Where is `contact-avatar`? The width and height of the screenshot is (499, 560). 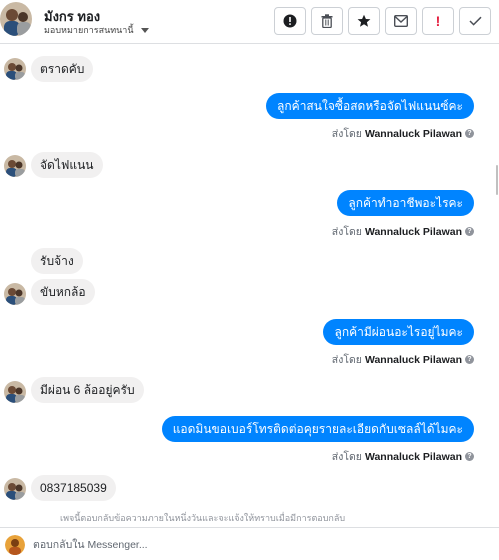
contact-avatar is located at coordinates (16, 19).